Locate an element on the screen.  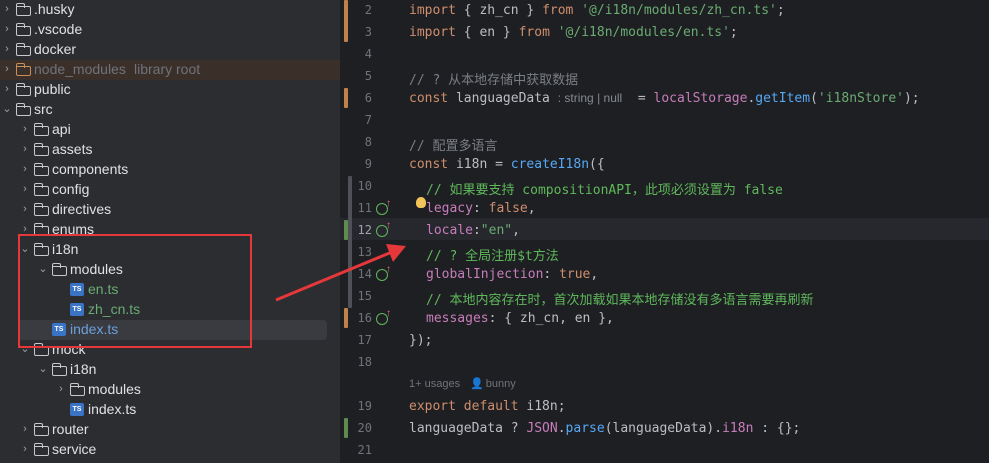
line-number: 14 is located at coordinates (364, 274).